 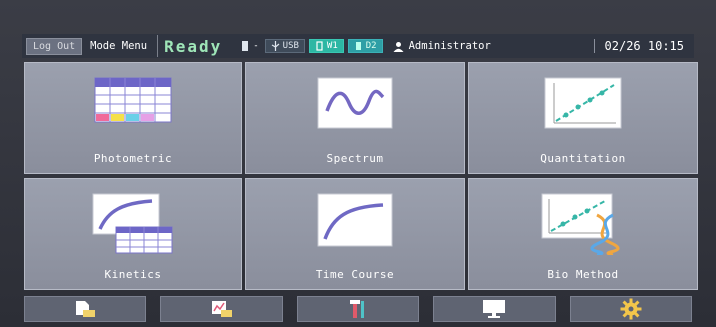 What do you see at coordinates (319, 46) in the screenshot?
I see `lamp-w1-icon` at bounding box center [319, 46].